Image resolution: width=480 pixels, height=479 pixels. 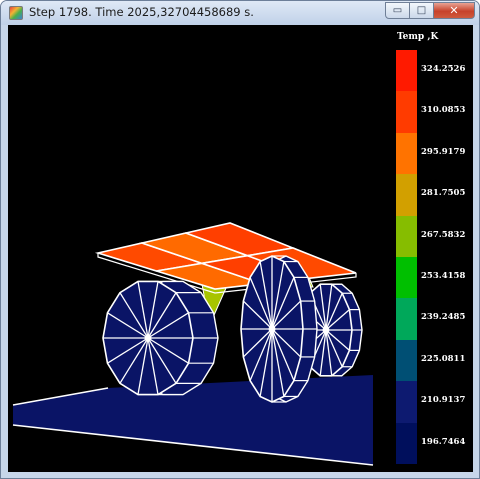 I want to click on close-button: ✕, so click(x=454, y=10).